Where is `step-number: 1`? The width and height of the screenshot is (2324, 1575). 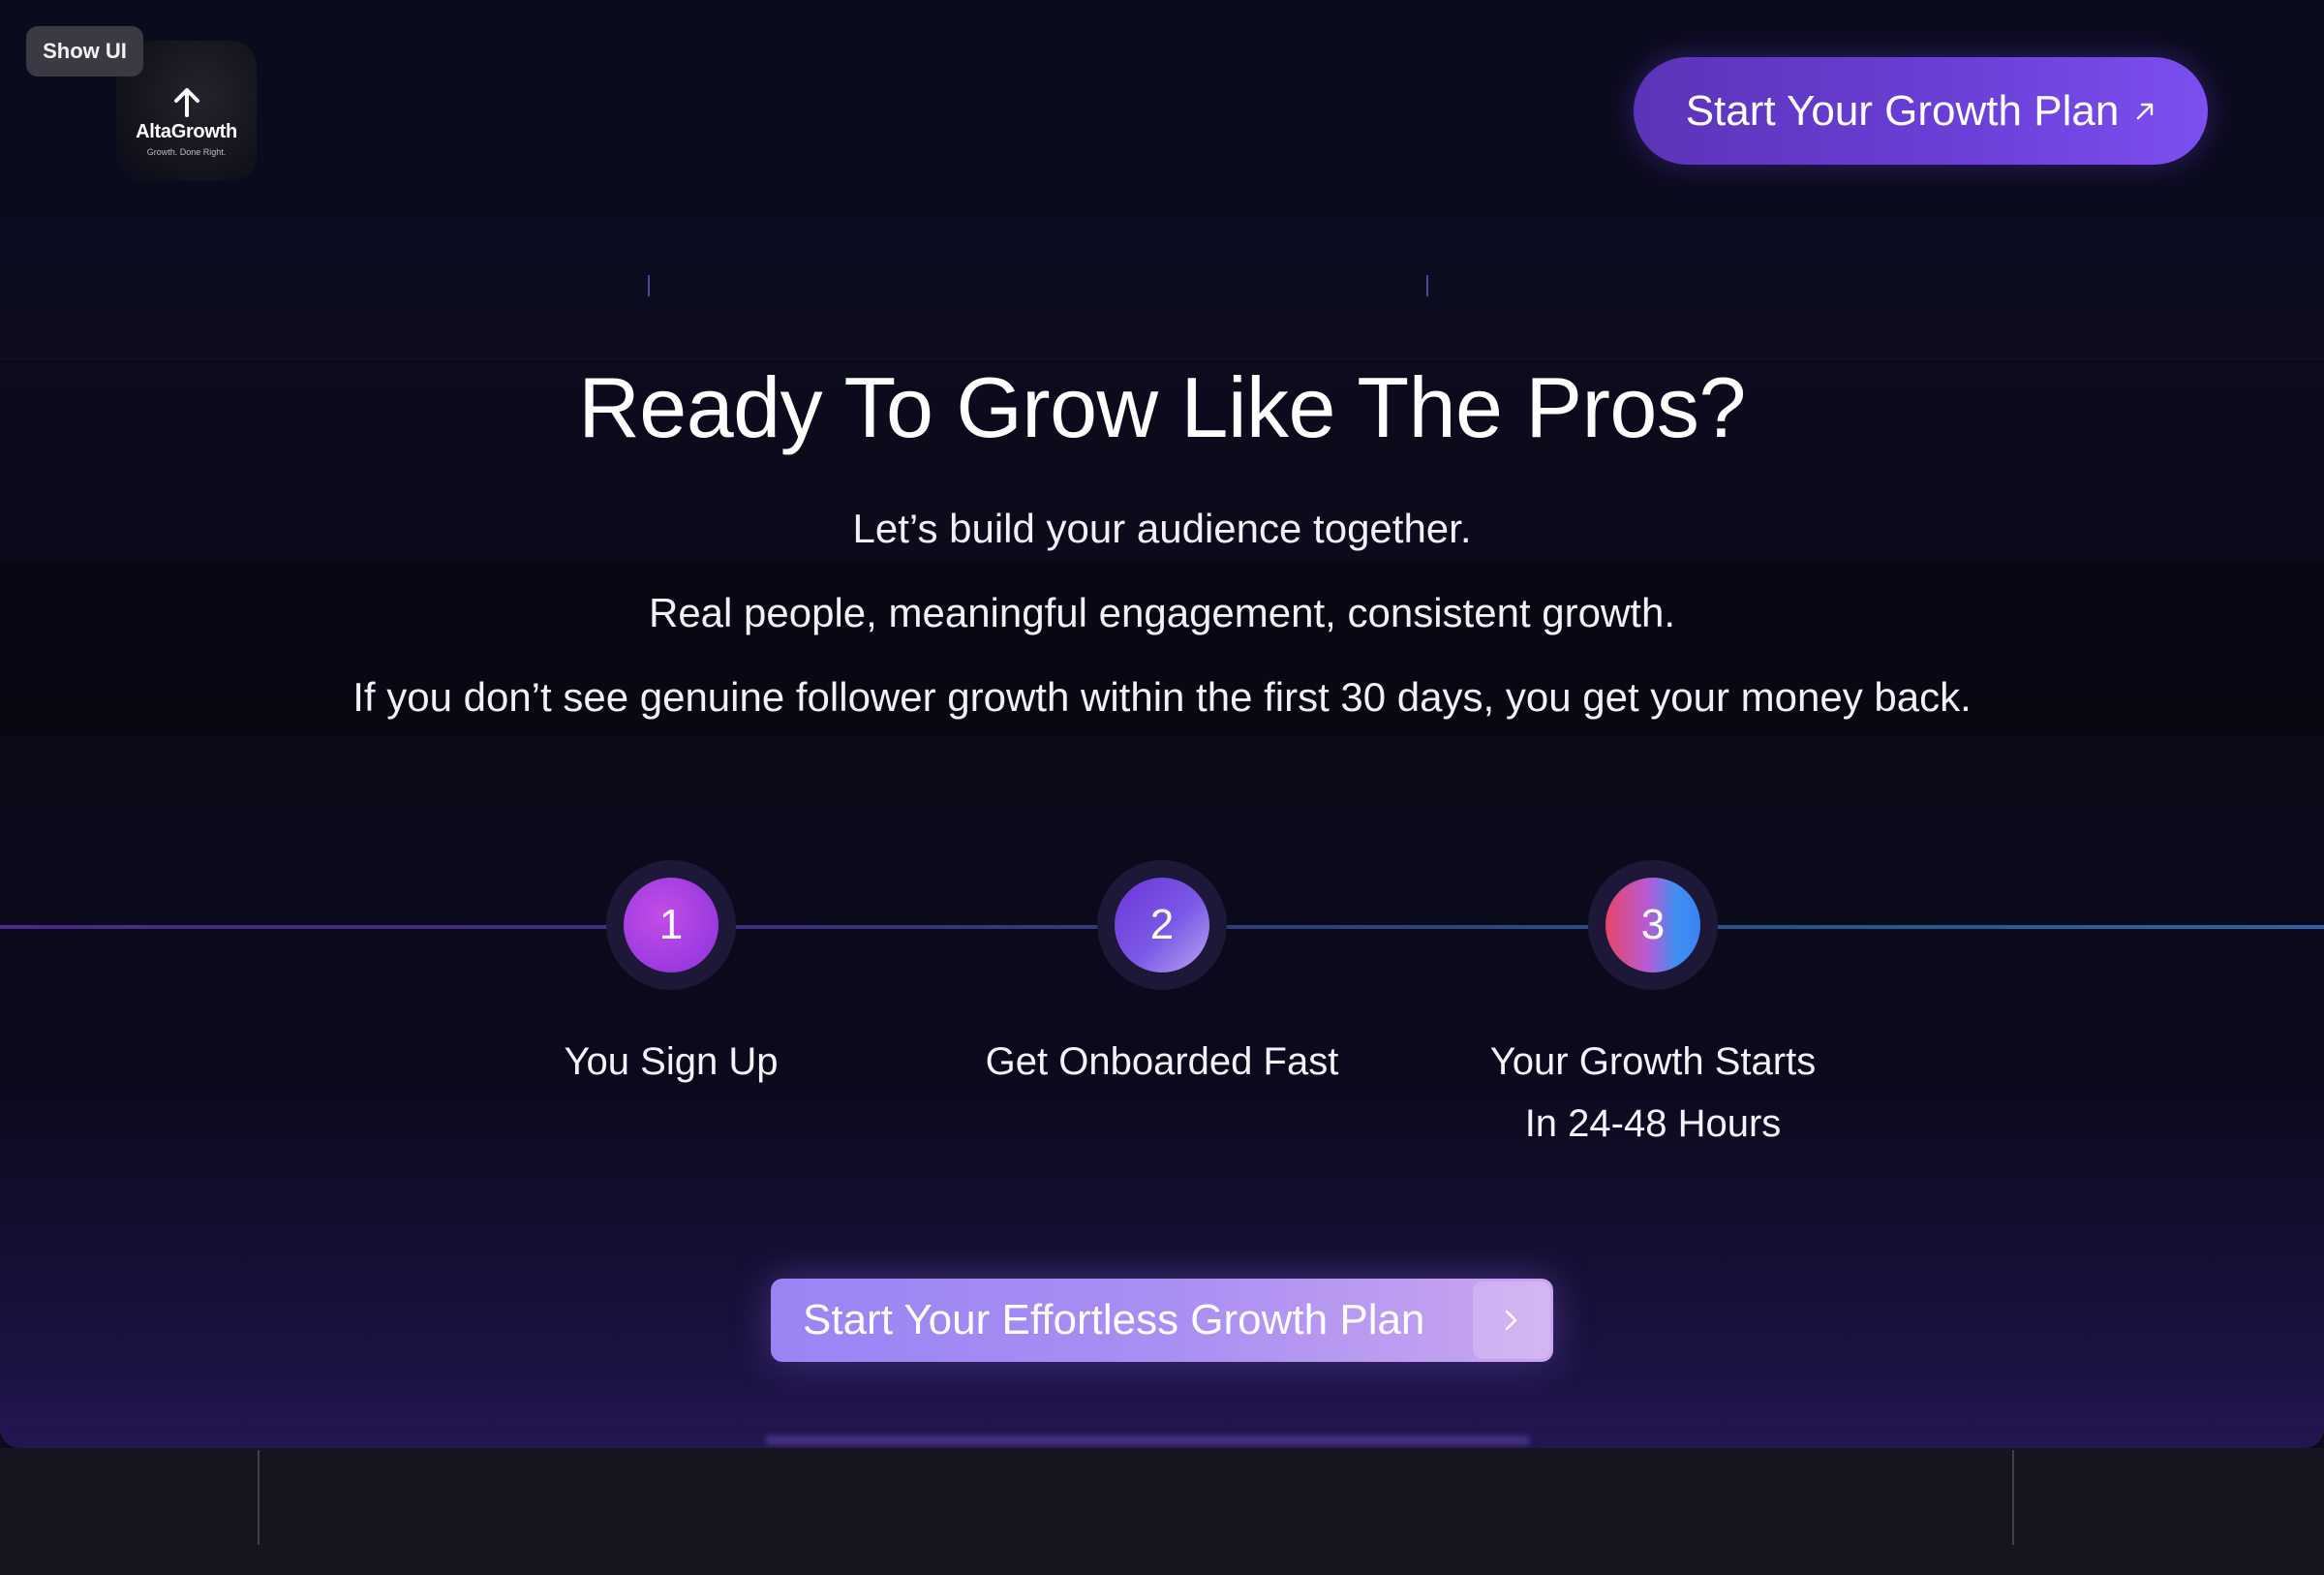
step-number: 1 is located at coordinates (672, 925).